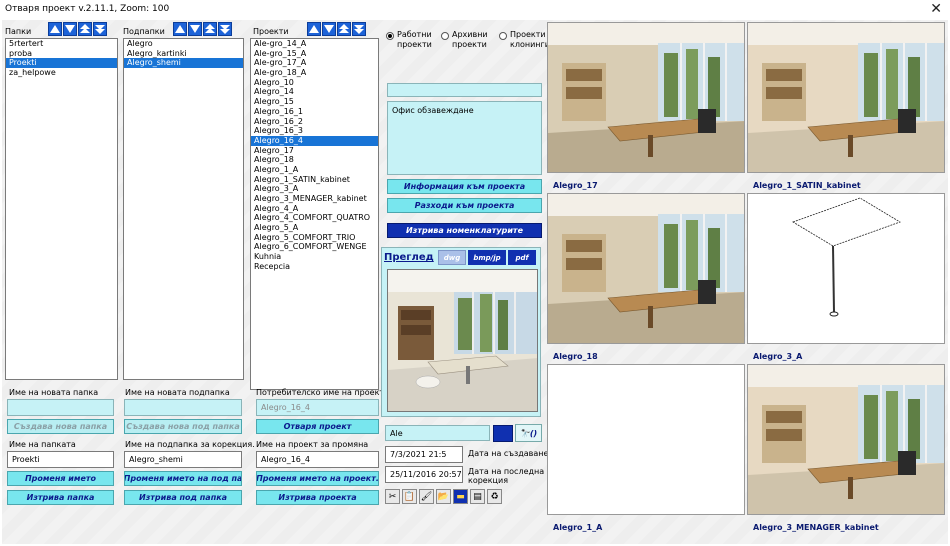 The image size is (950, 546). What do you see at coordinates (314, 44) in the screenshot?
I see `list-item: Ale-gro_14_A` at bounding box center [314, 44].